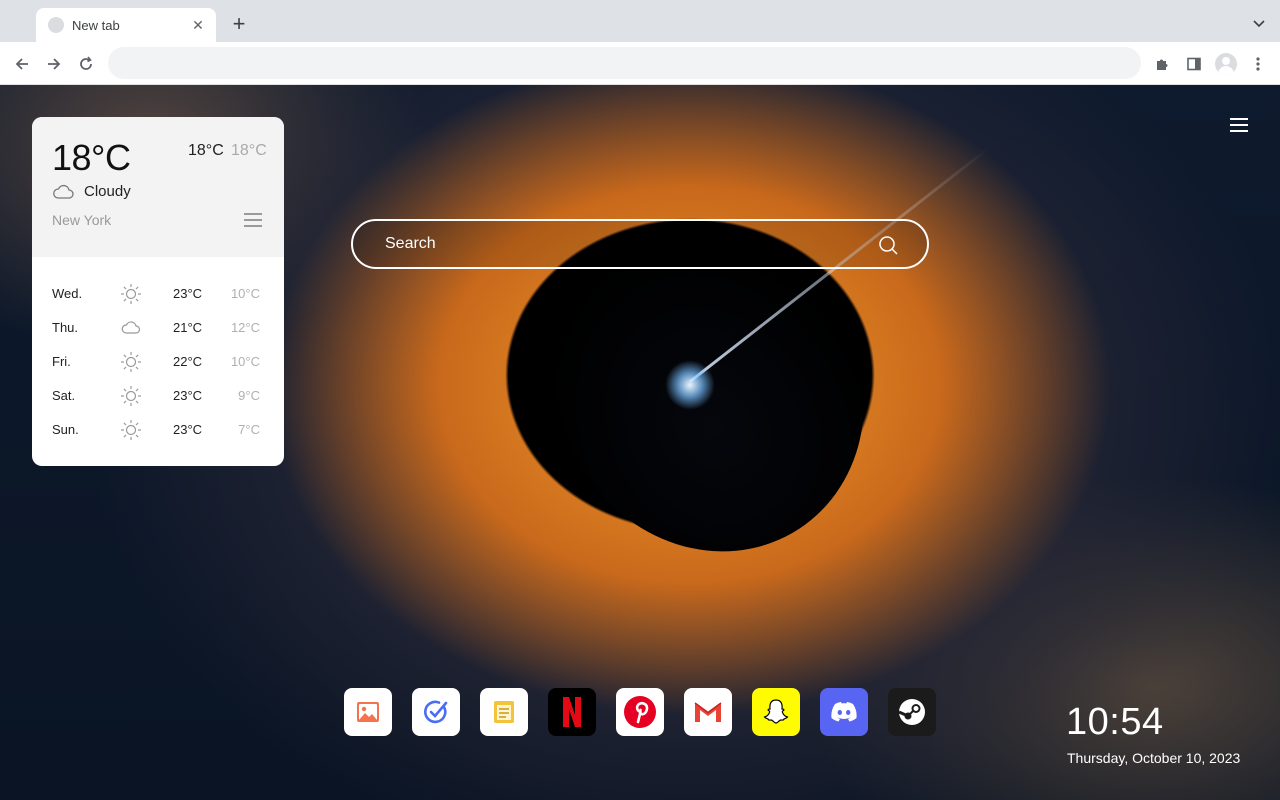  I want to click on pinterest-app-button, so click(640, 712).